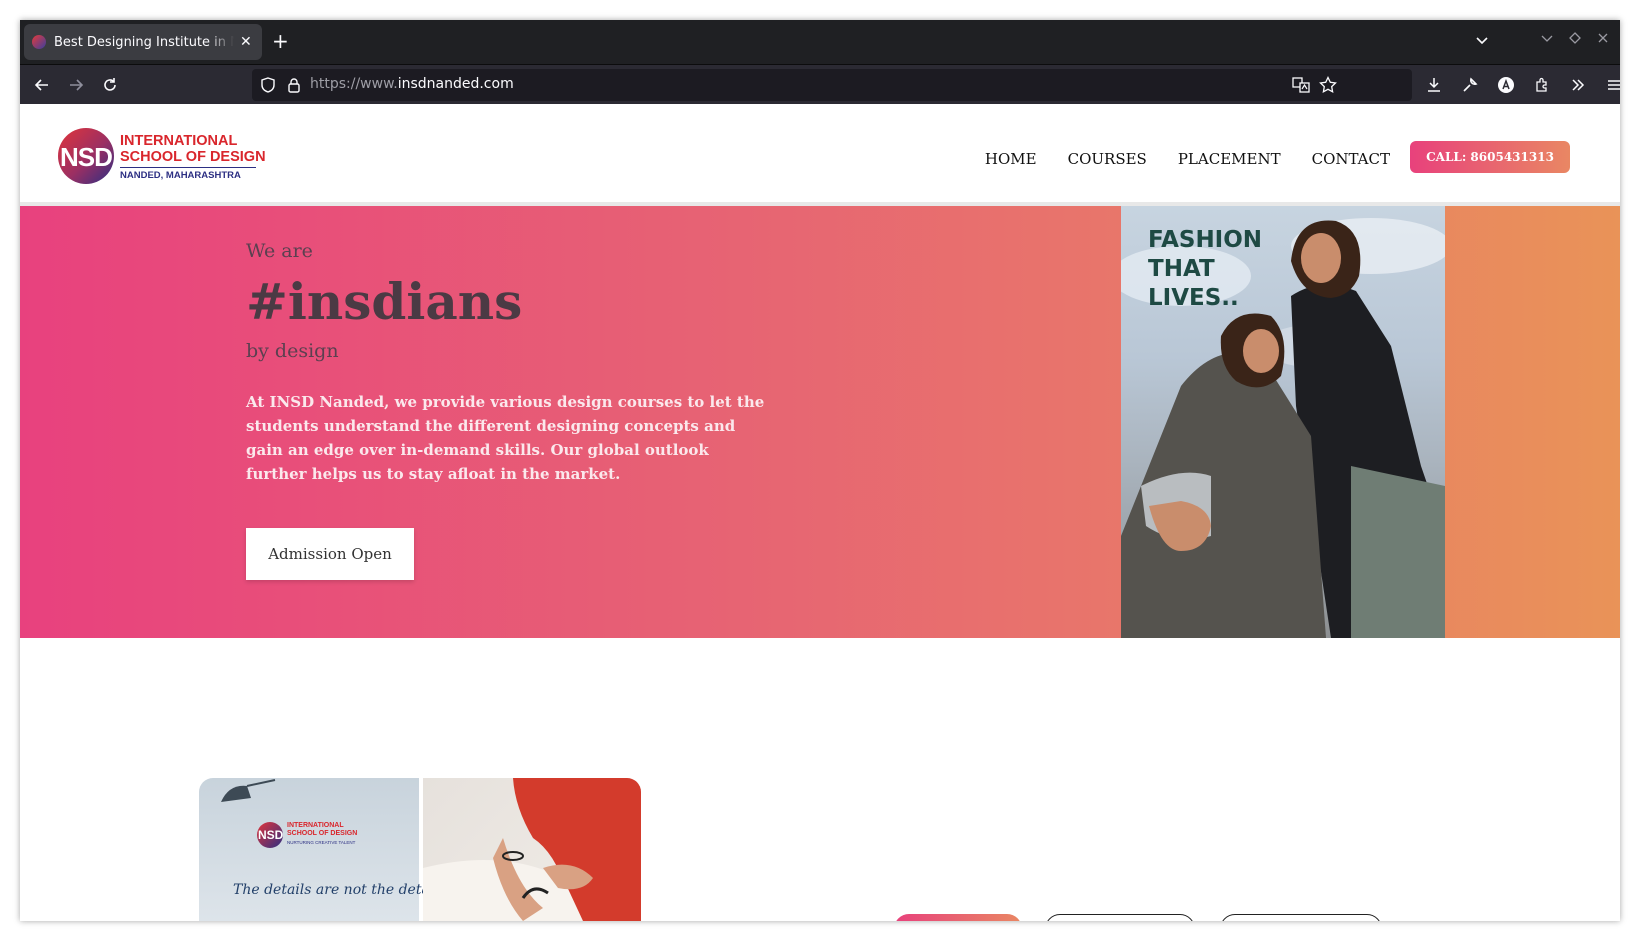 The height and width of the screenshot is (940, 1640). What do you see at coordinates (1434, 85) in the screenshot?
I see `downloads-icon` at bounding box center [1434, 85].